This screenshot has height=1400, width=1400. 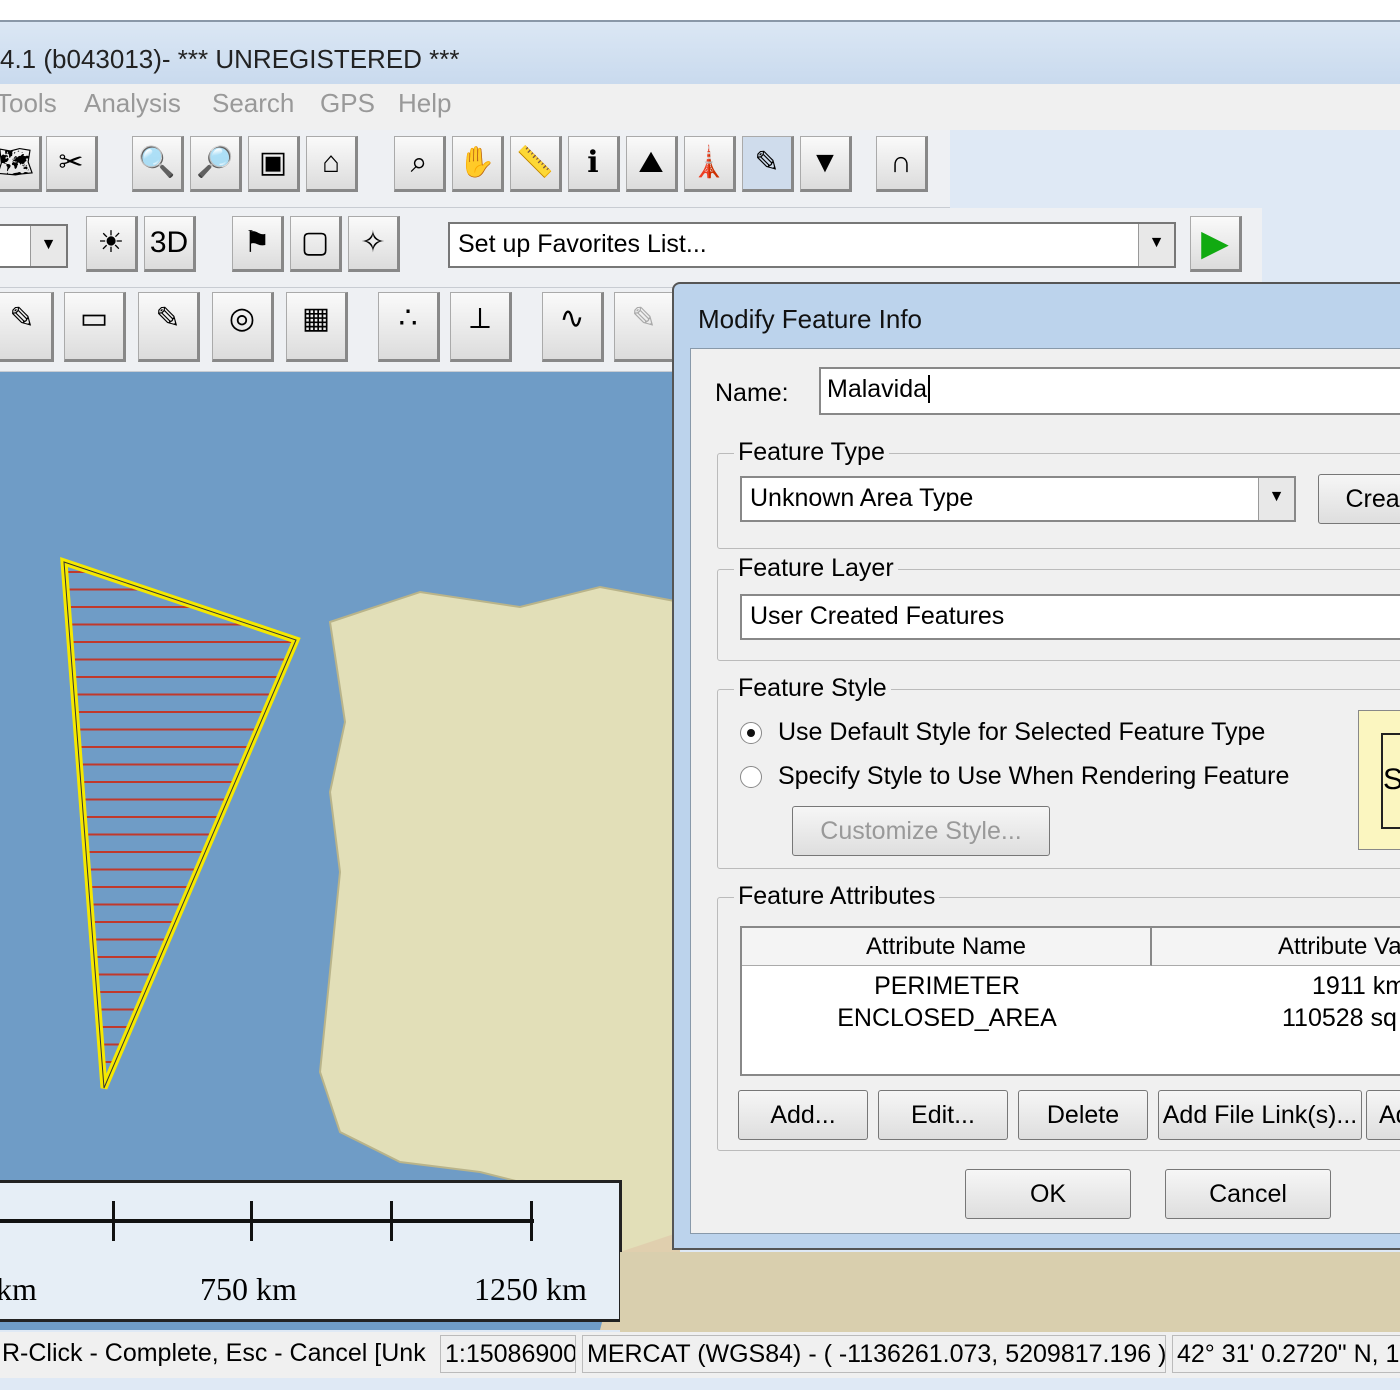 What do you see at coordinates (21, 164) in the screenshot?
I see `layers-icon: 🗺` at bounding box center [21, 164].